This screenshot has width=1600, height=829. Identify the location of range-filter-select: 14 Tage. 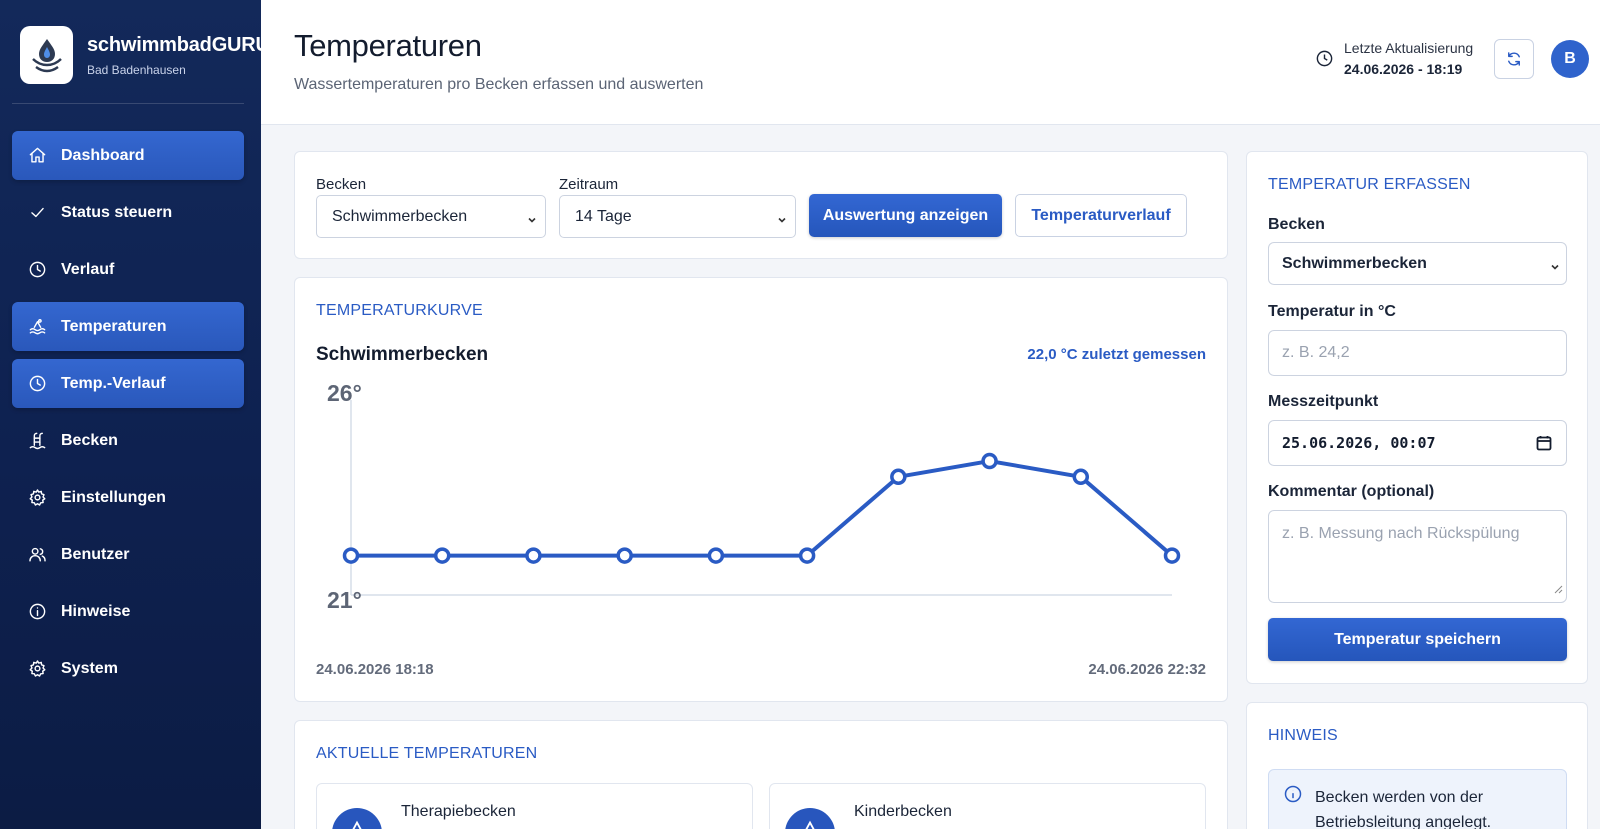
(677, 216).